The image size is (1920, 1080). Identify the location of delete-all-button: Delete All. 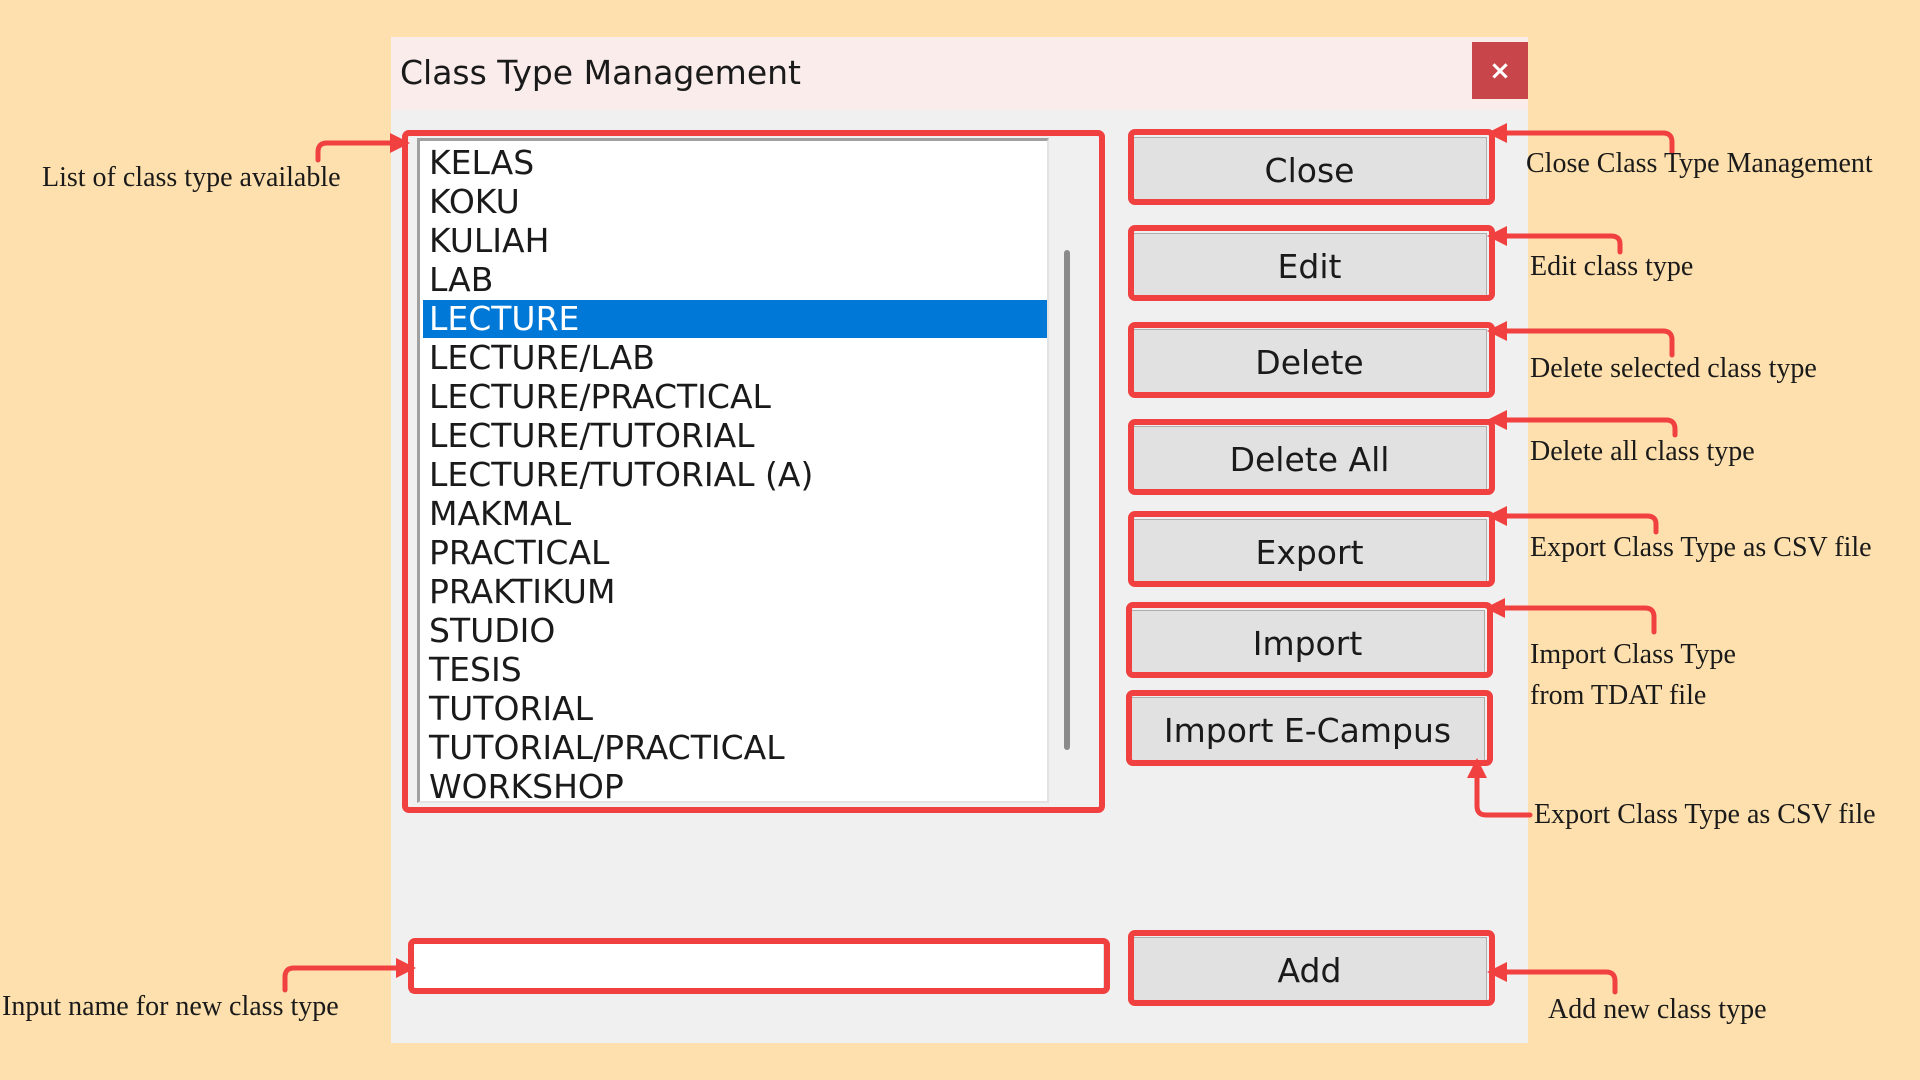
(1309, 459).